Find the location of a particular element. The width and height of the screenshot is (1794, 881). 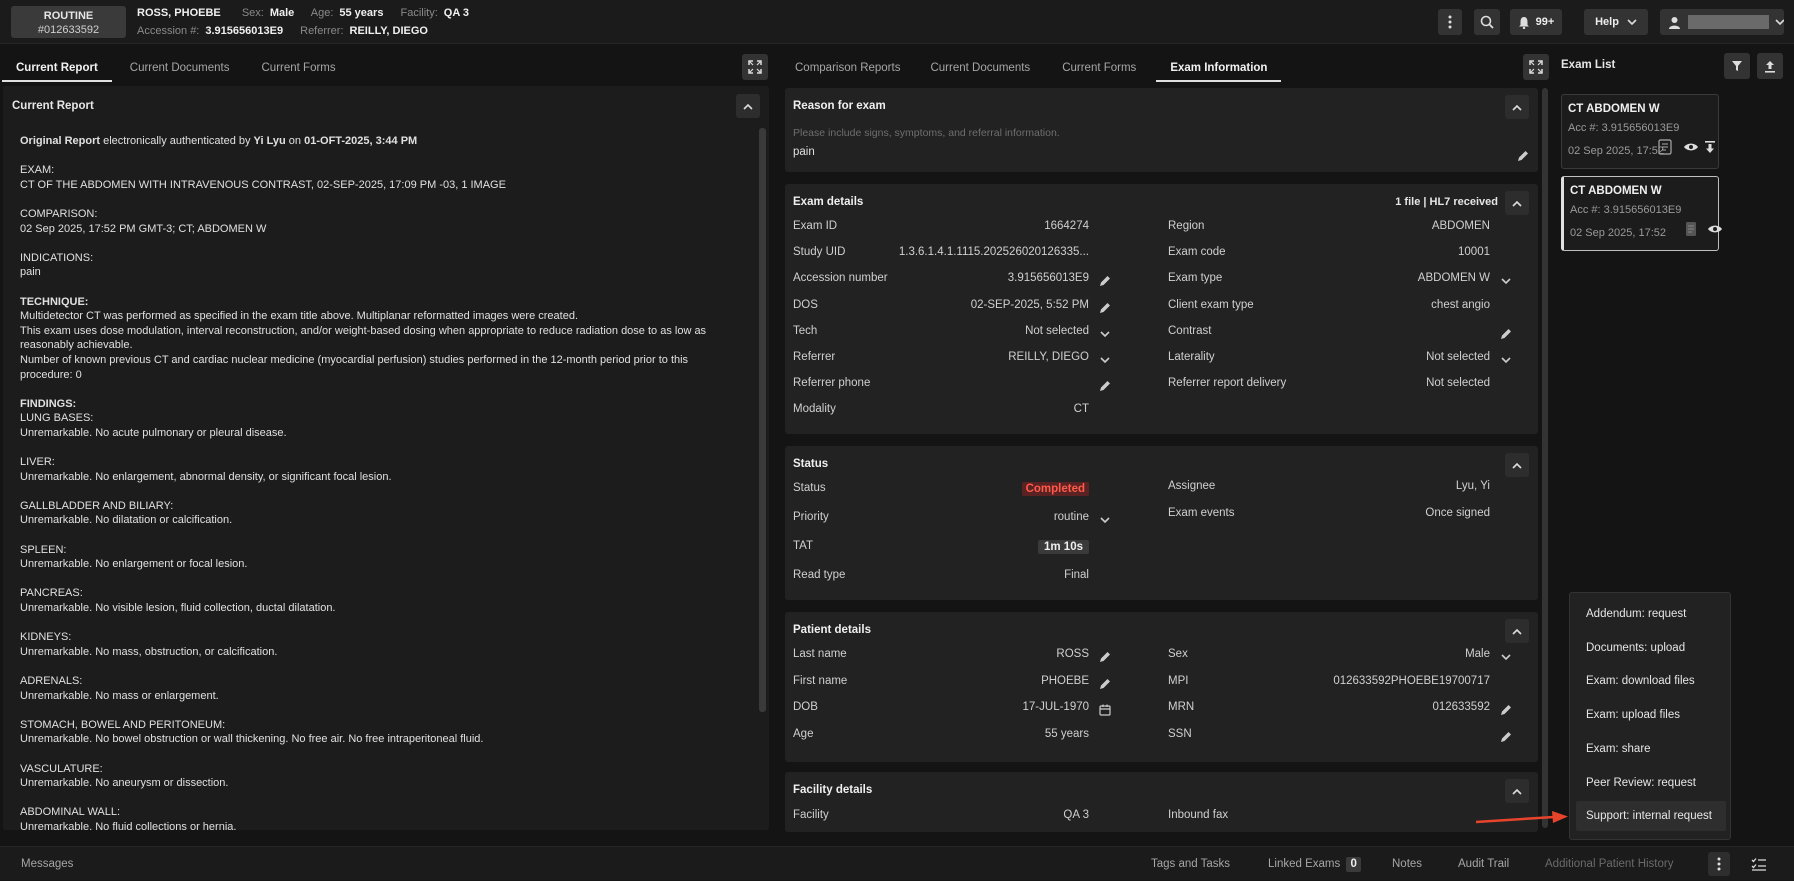

detail-row: MPI 012633592PHOEBE19700717 is located at coordinates (1340, 684).